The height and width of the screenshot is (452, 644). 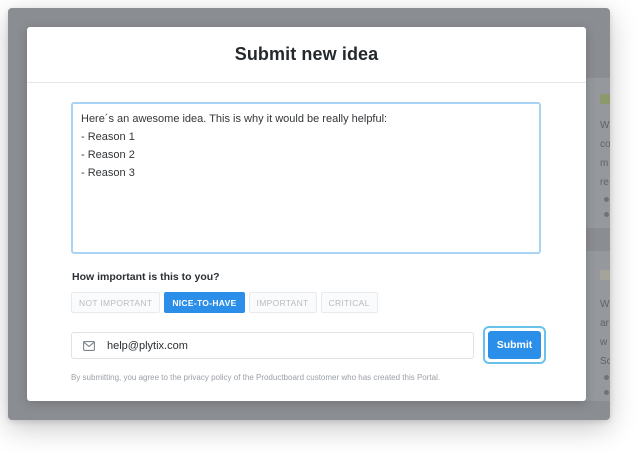 What do you see at coordinates (146, 277) in the screenshot?
I see `importance-label: How important is this to you?` at bounding box center [146, 277].